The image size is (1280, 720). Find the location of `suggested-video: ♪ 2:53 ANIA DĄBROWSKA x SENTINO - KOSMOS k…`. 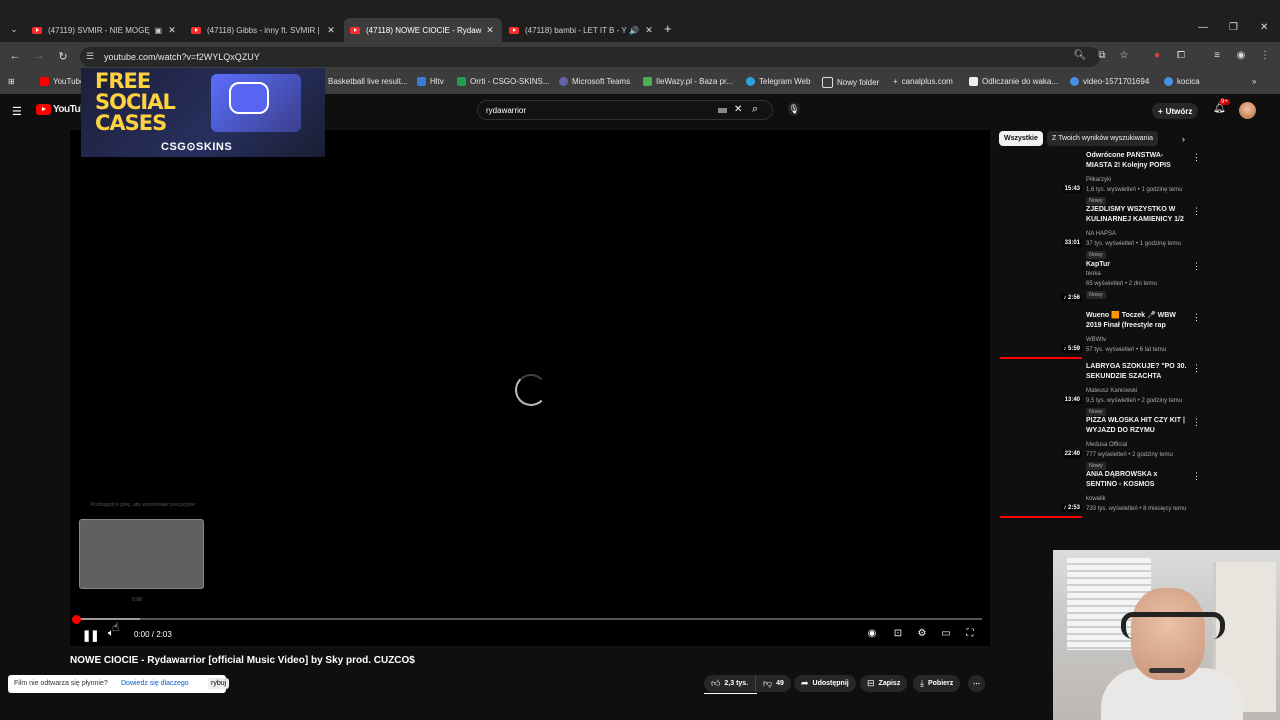

suggested-video: ♪ 2:53 ANIA DĄBROWSKA x SENTINO - KOSMOS k… is located at coordinates (1100, 497).